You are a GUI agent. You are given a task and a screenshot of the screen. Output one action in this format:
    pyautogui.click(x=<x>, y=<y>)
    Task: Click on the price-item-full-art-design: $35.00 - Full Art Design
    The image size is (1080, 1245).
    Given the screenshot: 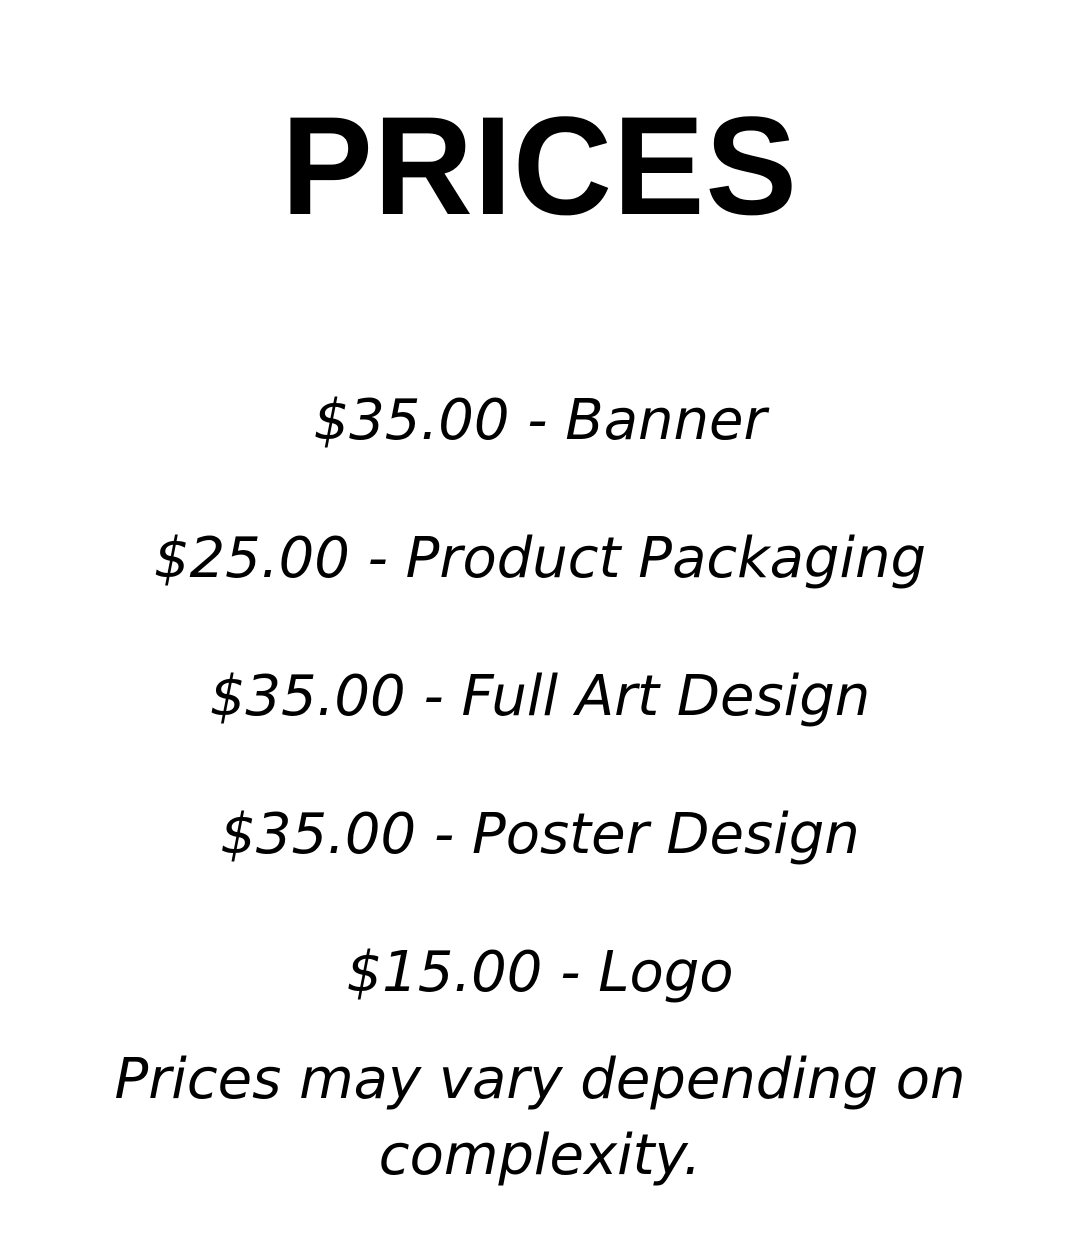 What is the action you would take?
    pyautogui.click(x=540, y=696)
    